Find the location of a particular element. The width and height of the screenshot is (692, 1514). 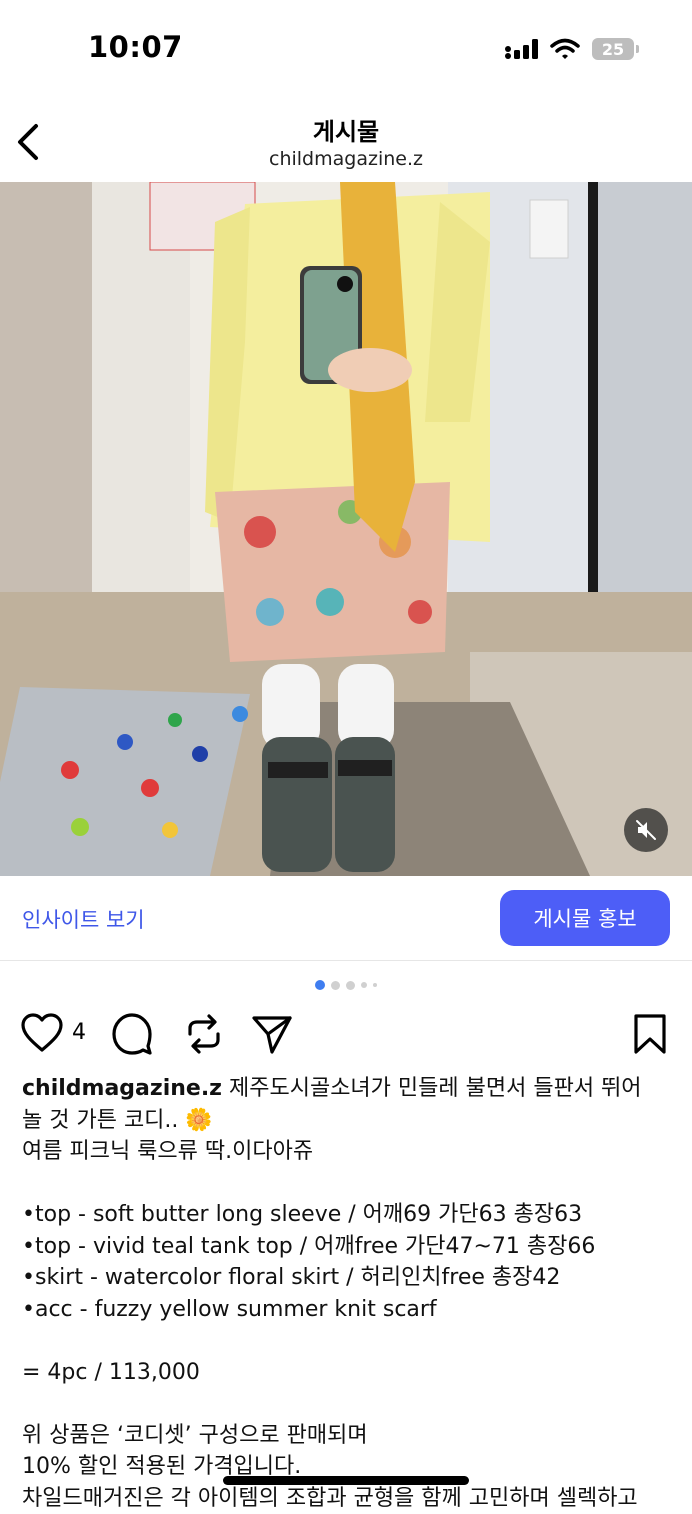

like-button is located at coordinates (42, 1035).